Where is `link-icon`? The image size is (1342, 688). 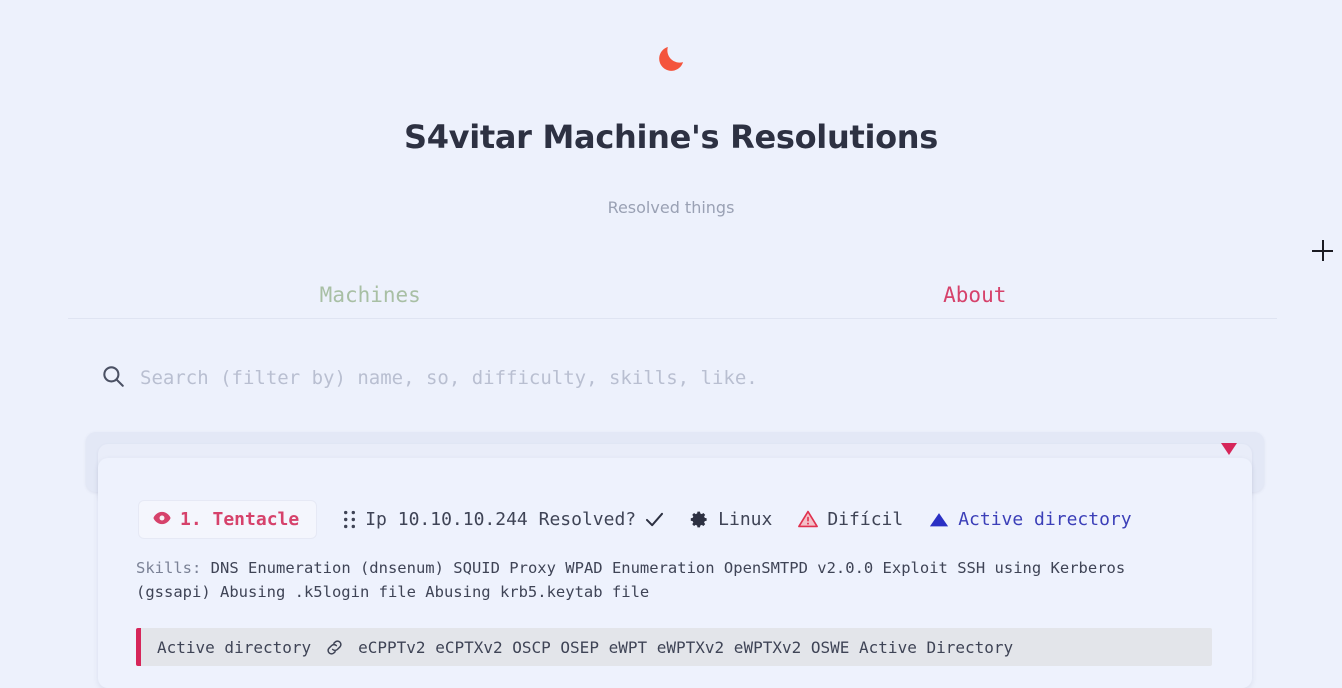 link-icon is located at coordinates (334, 647).